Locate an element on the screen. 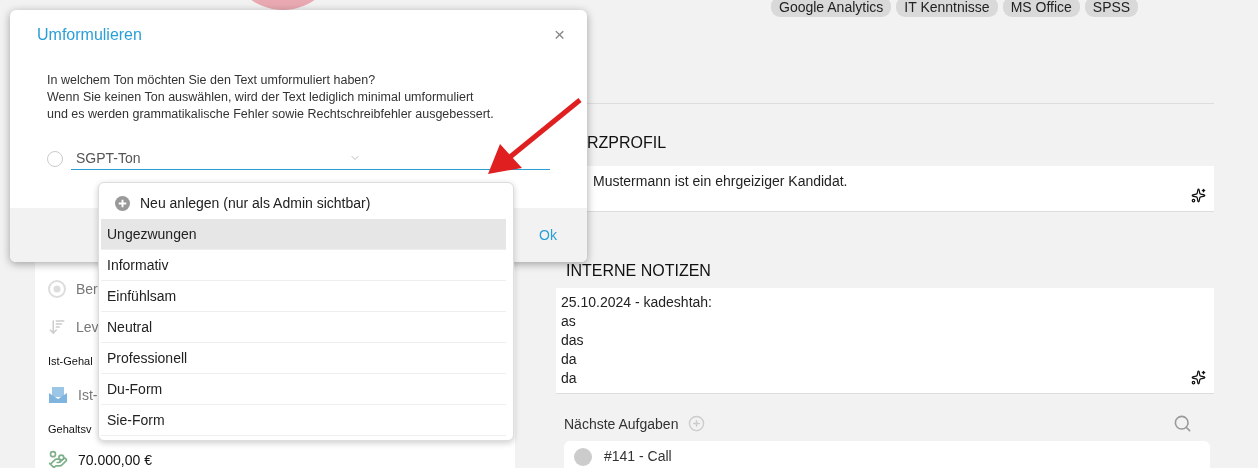  task-card: #141 - Call is located at coordinates (887, 454).